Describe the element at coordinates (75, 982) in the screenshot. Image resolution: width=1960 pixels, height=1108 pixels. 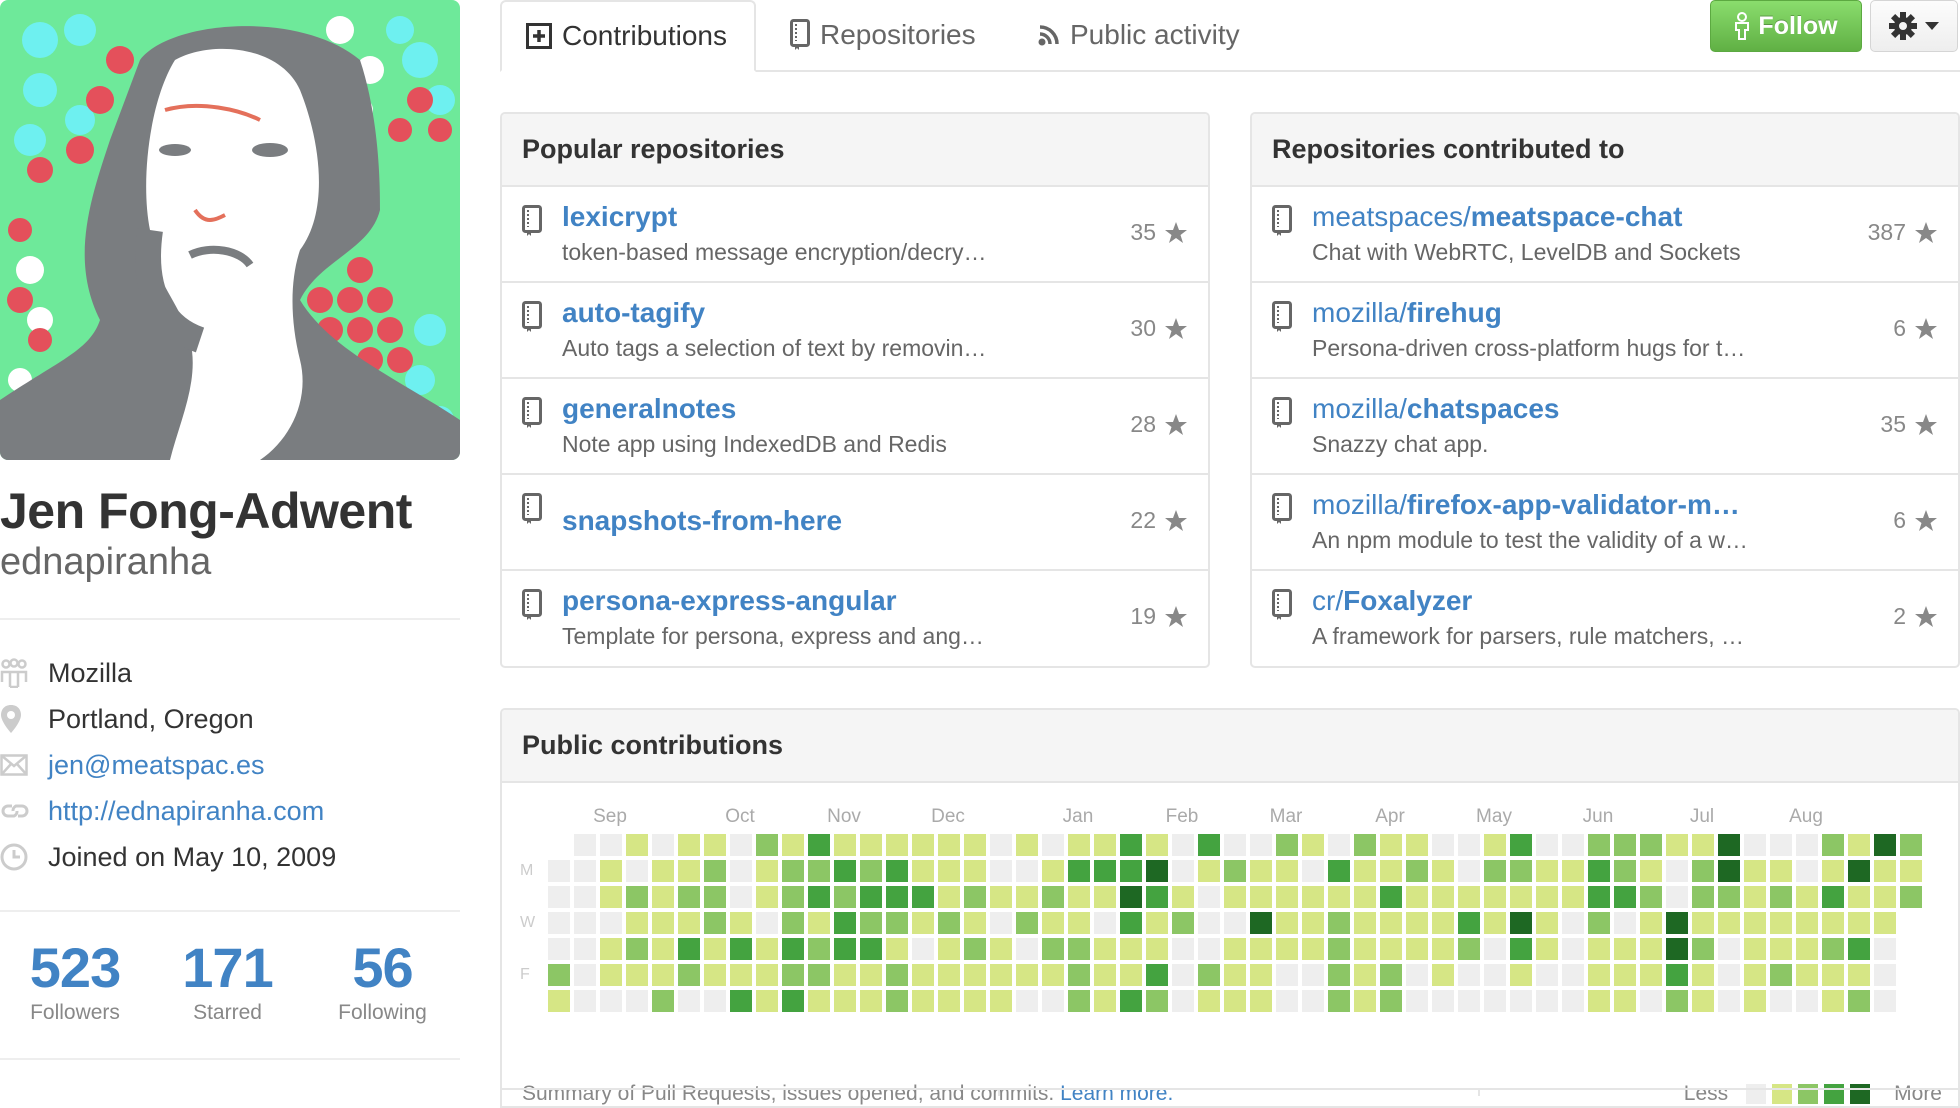
I see `stat-followers: 523 Followers` at that location.